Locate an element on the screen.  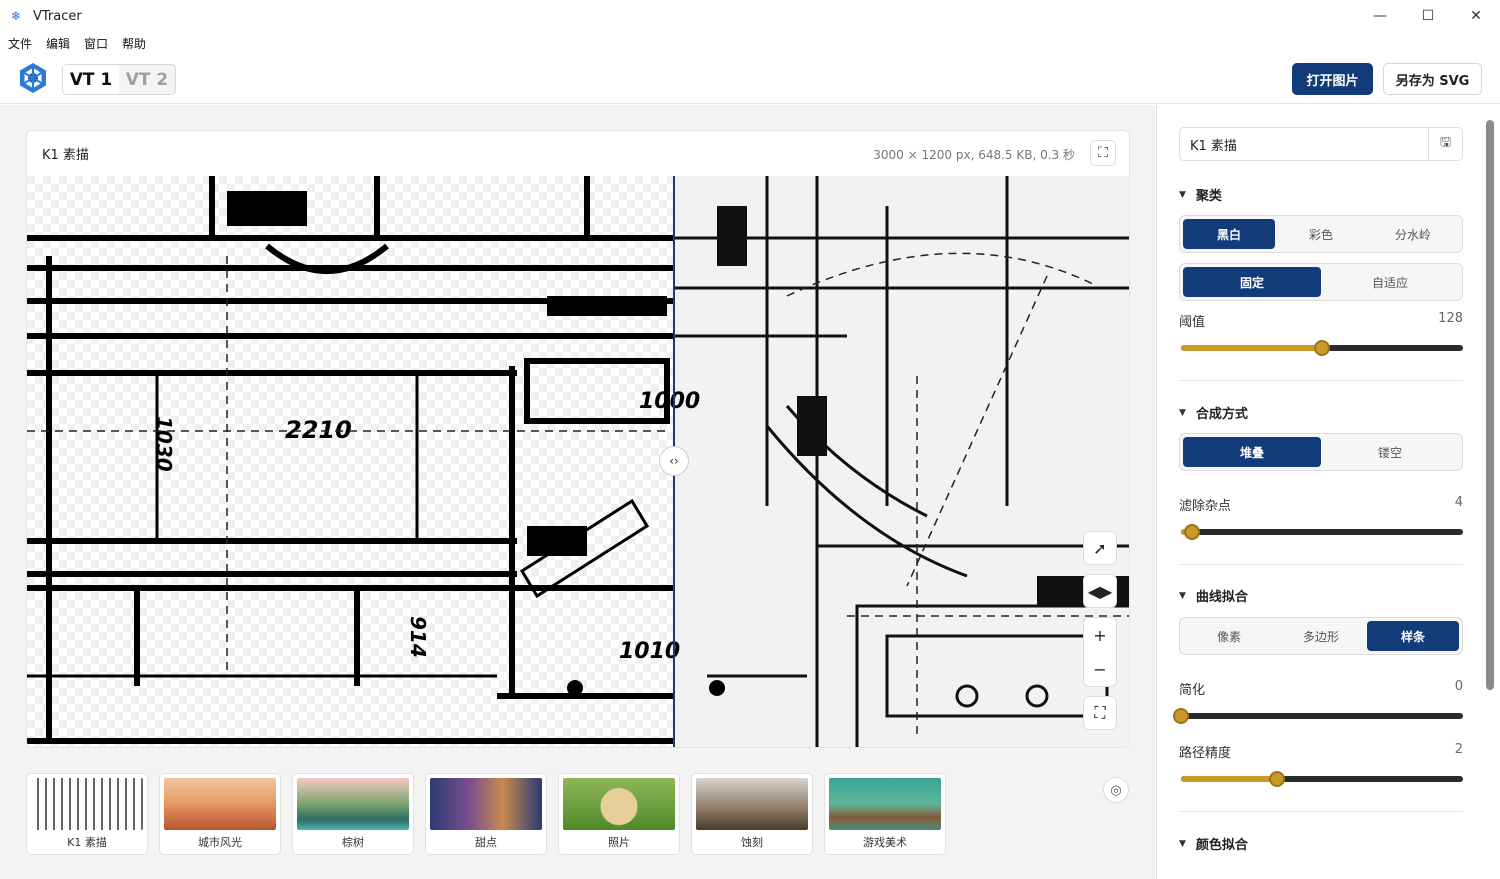
split-view-icon: ◀▶ is located at coordinates (1100, 591).